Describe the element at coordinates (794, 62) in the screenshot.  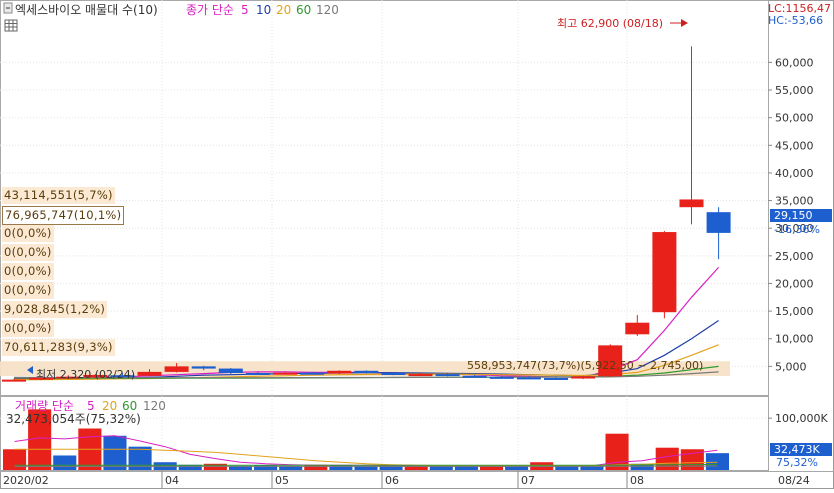
I see `price-tick-label: 60,000` at that location.